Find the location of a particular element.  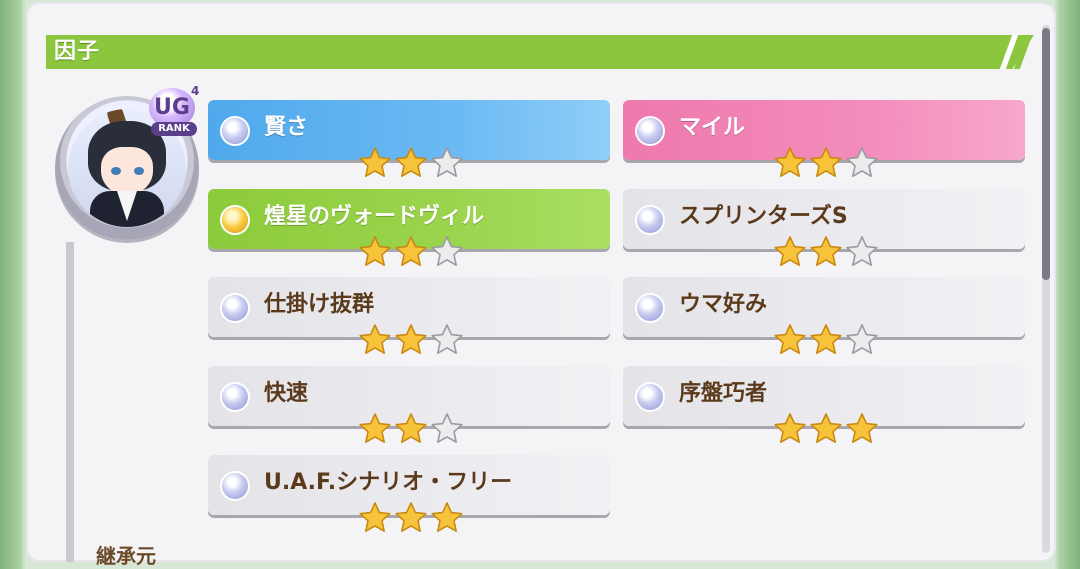

rank-badge: UG 4 RANK is located at coordinates (174, 114).